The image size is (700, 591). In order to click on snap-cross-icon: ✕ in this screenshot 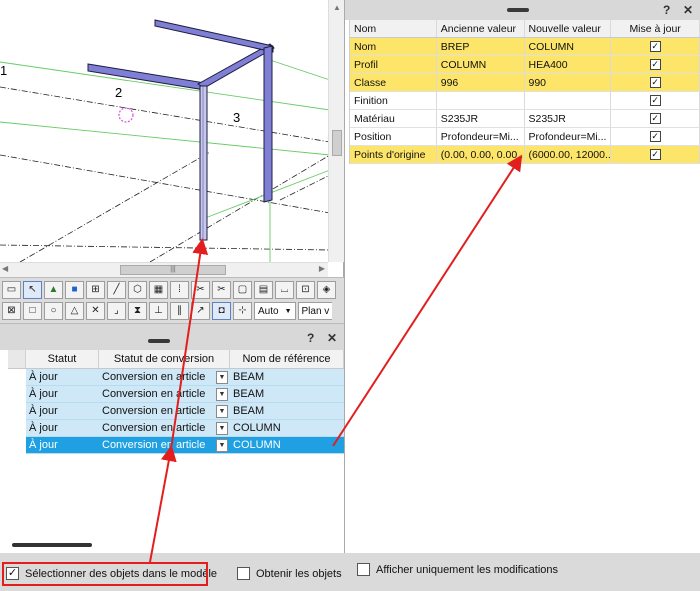, I will do `click(95, 311)`.